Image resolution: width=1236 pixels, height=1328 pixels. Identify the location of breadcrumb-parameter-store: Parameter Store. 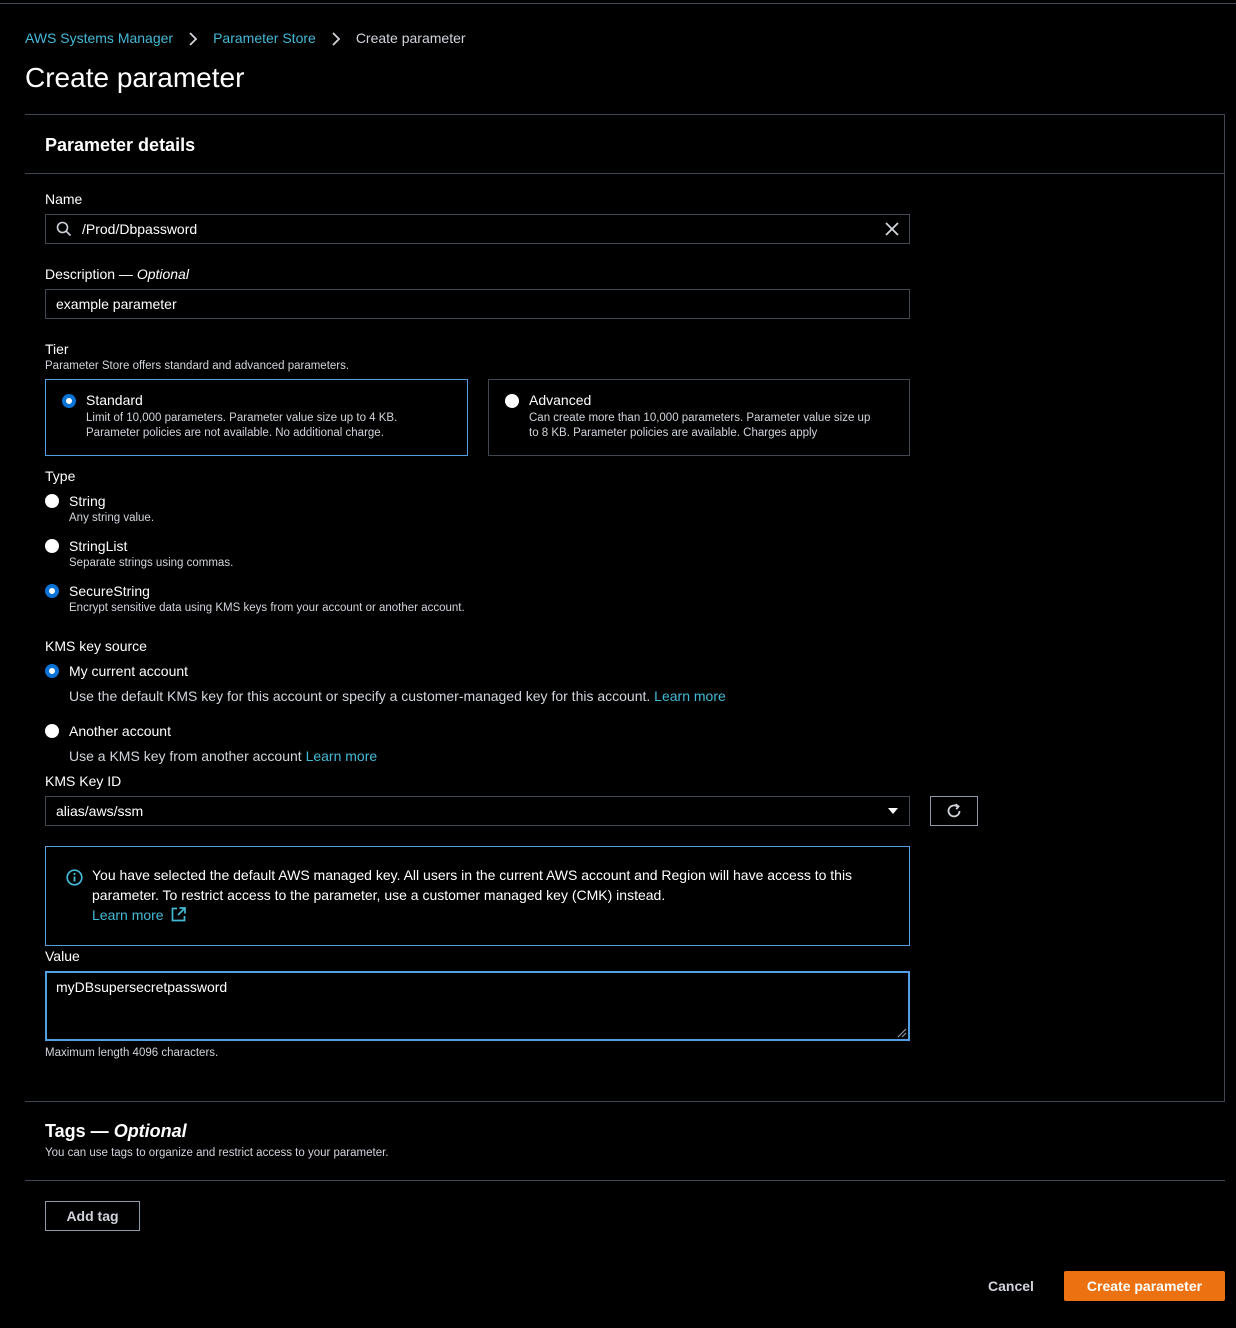
(264, 38).